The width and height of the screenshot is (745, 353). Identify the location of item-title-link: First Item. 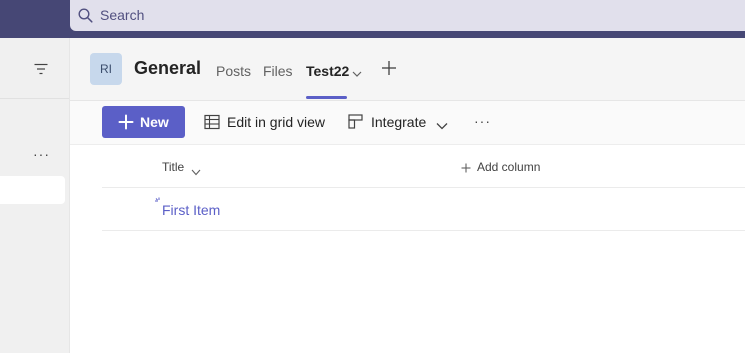
(191, 210).